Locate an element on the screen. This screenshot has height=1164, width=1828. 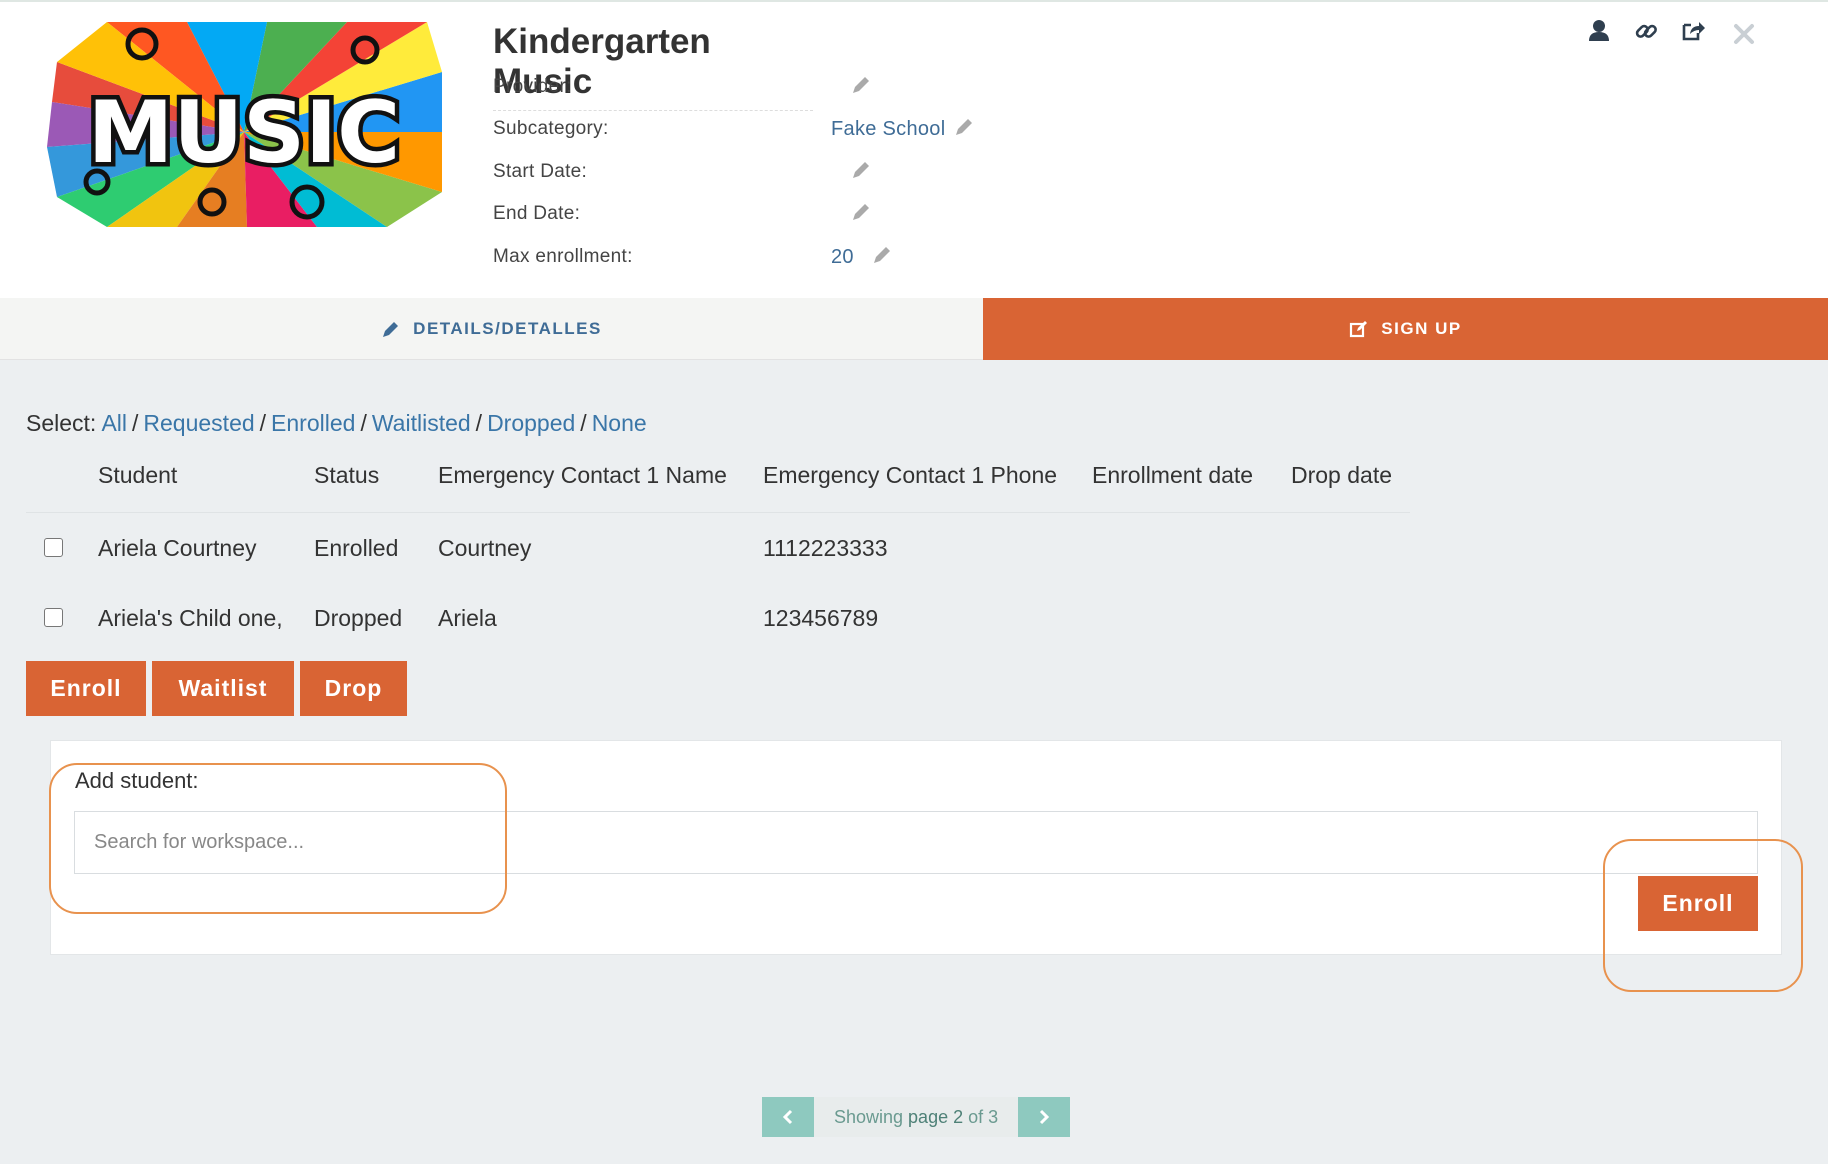
subcategory-value: Fake School is located at coordinates (888, 129).